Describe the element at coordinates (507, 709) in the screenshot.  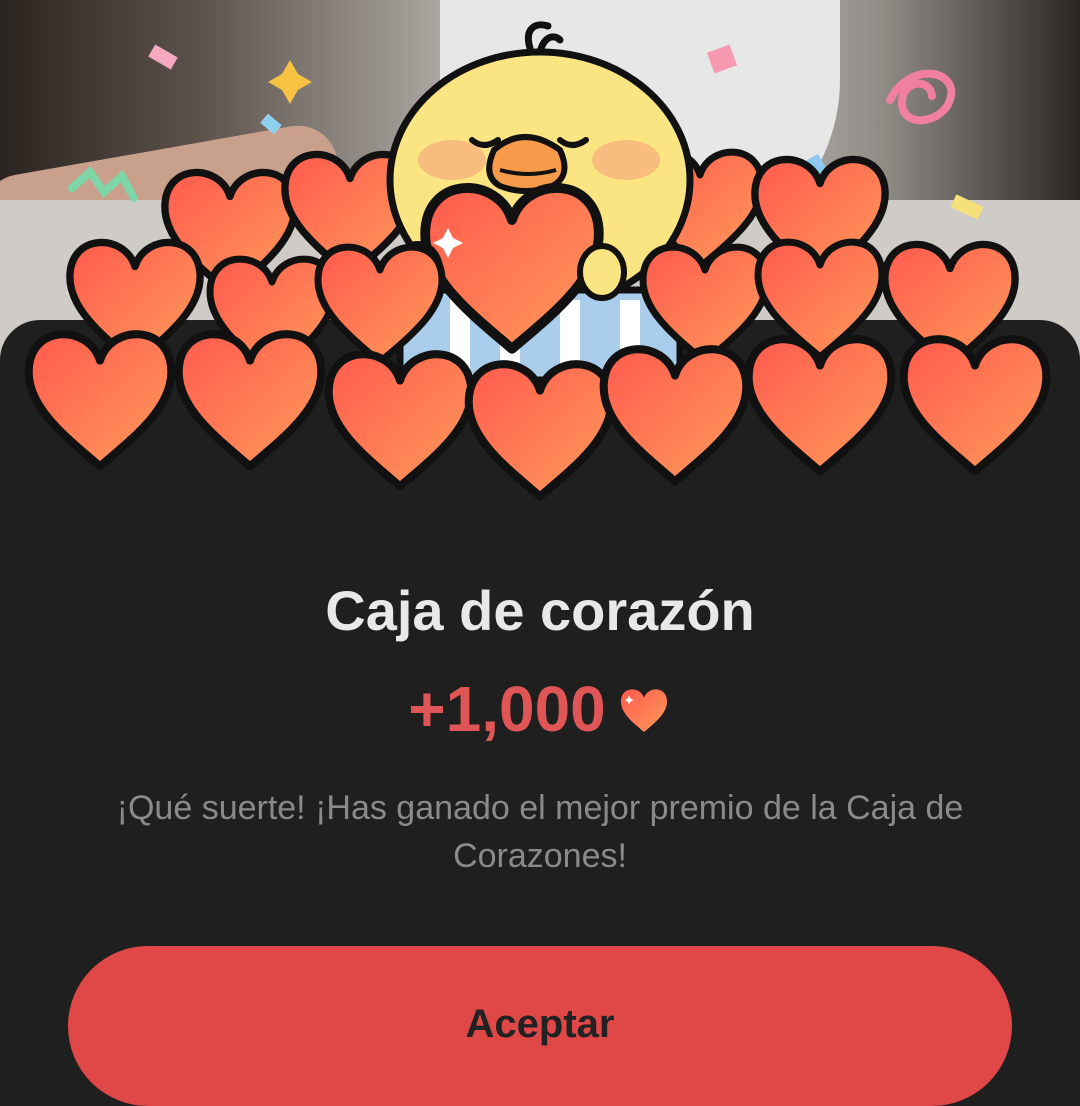
I see `reward-amount: +1,000` at that location.